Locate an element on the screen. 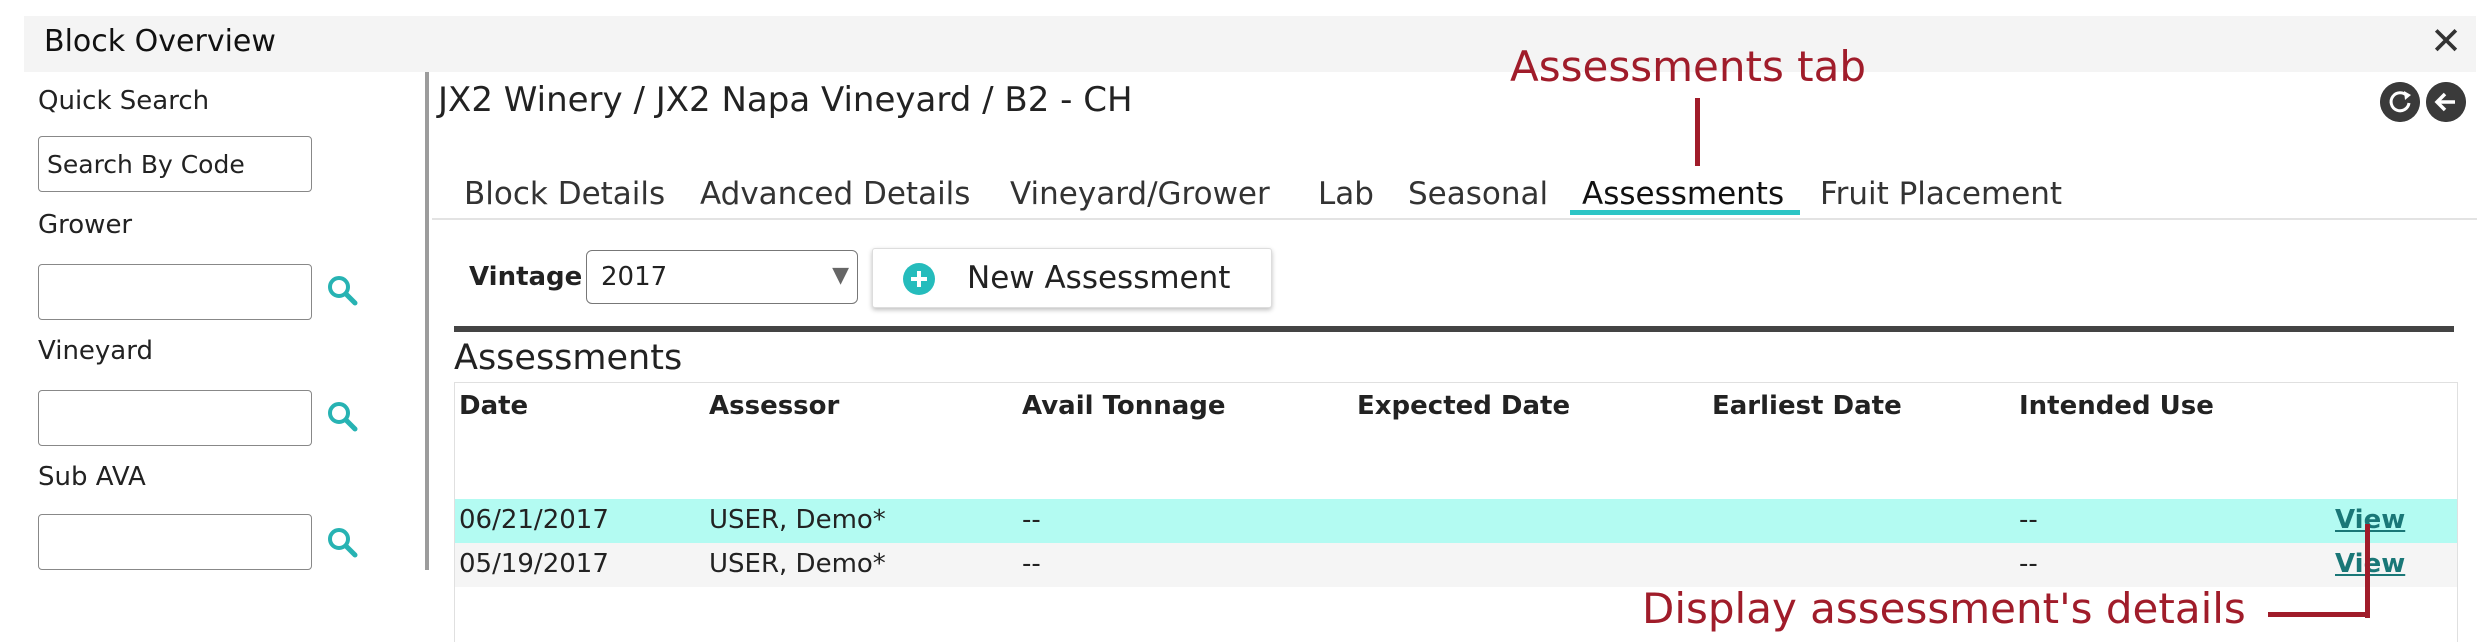  annotation-view-pointer-vertical is located at coordinates (2367, 571).